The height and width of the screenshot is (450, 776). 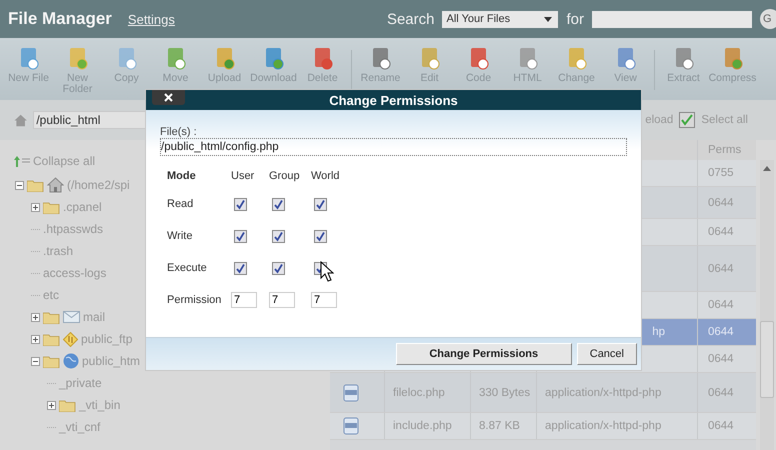 What do you see at coordinates (194, 300) in the screenshot?
I see `permission-label: Permission` at bounding box center [194, 300].